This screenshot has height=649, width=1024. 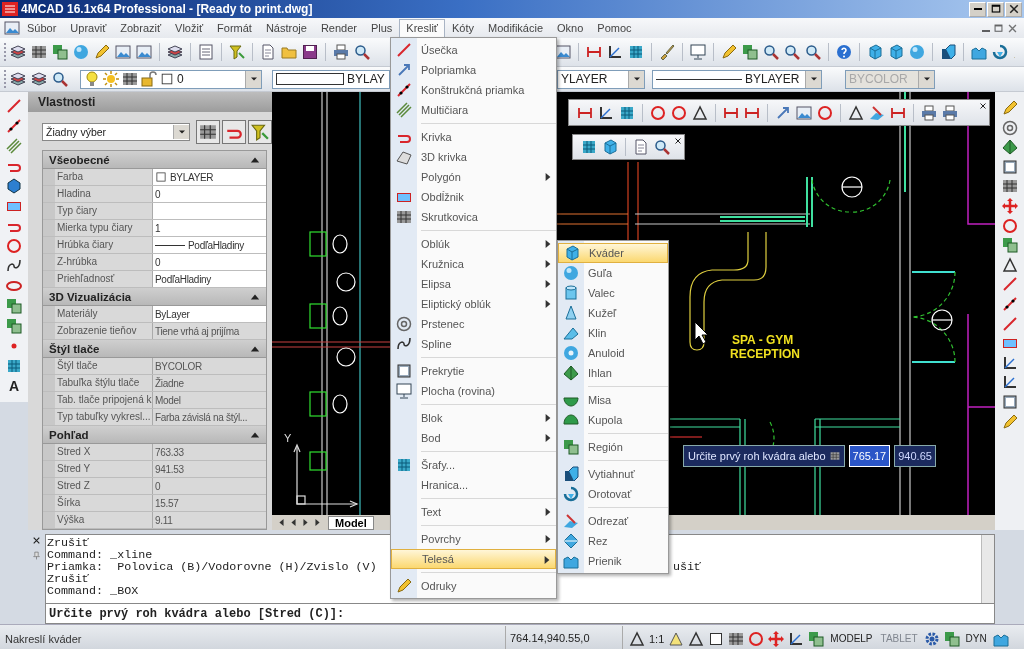 I want to click on maximize-button, so click(x=995, y=9).